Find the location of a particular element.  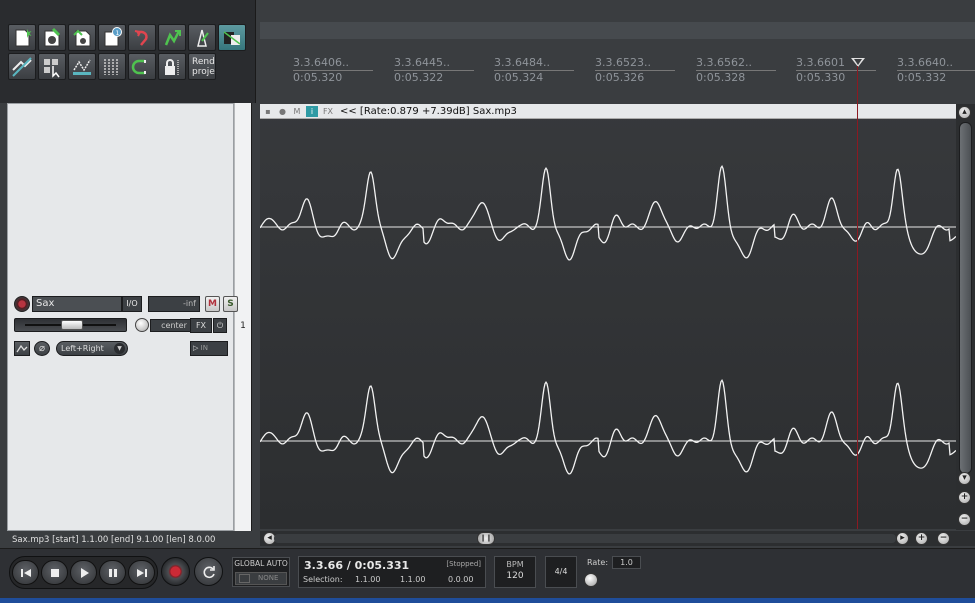

grid-icon is located at coordinates (22, 66).